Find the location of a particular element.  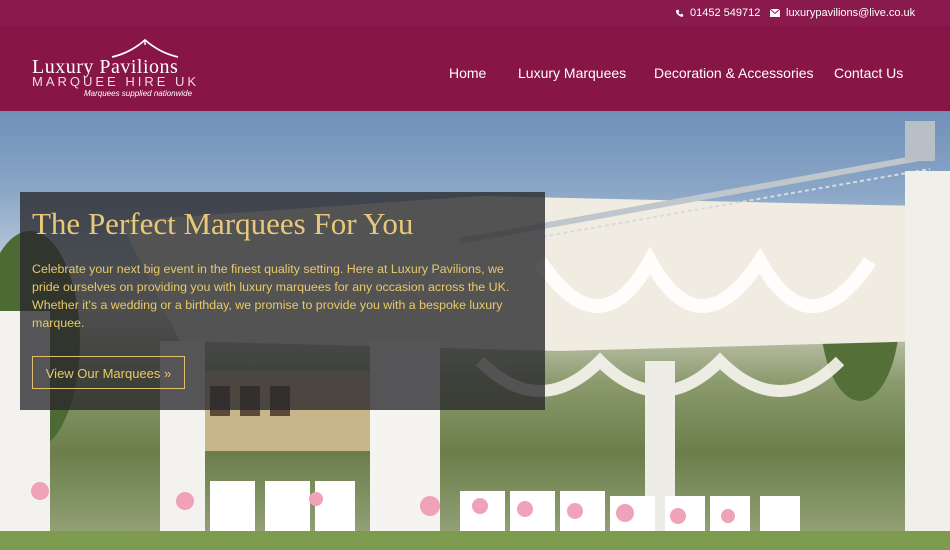

nav-contact-us: Contact Us is located at coordinates (868, 73).